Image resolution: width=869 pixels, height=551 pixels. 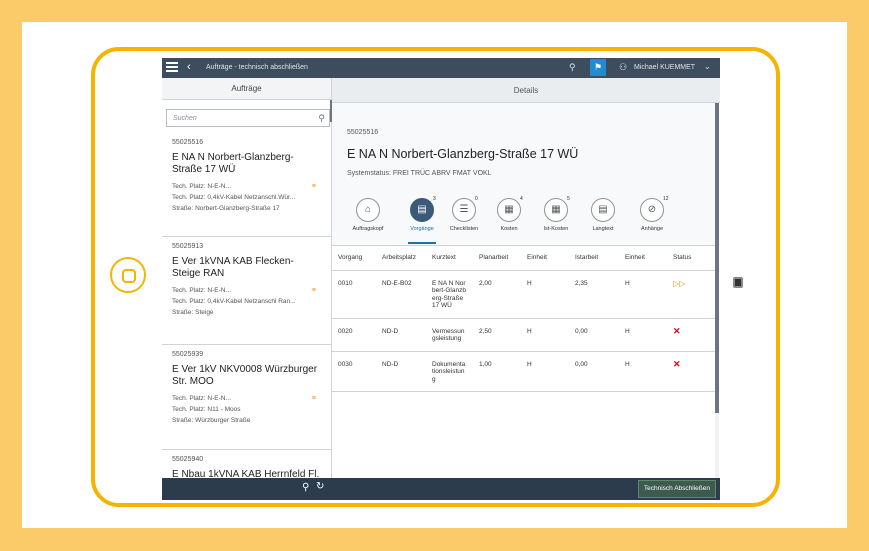 I want to click on home-button, so click(x=128, y=275).